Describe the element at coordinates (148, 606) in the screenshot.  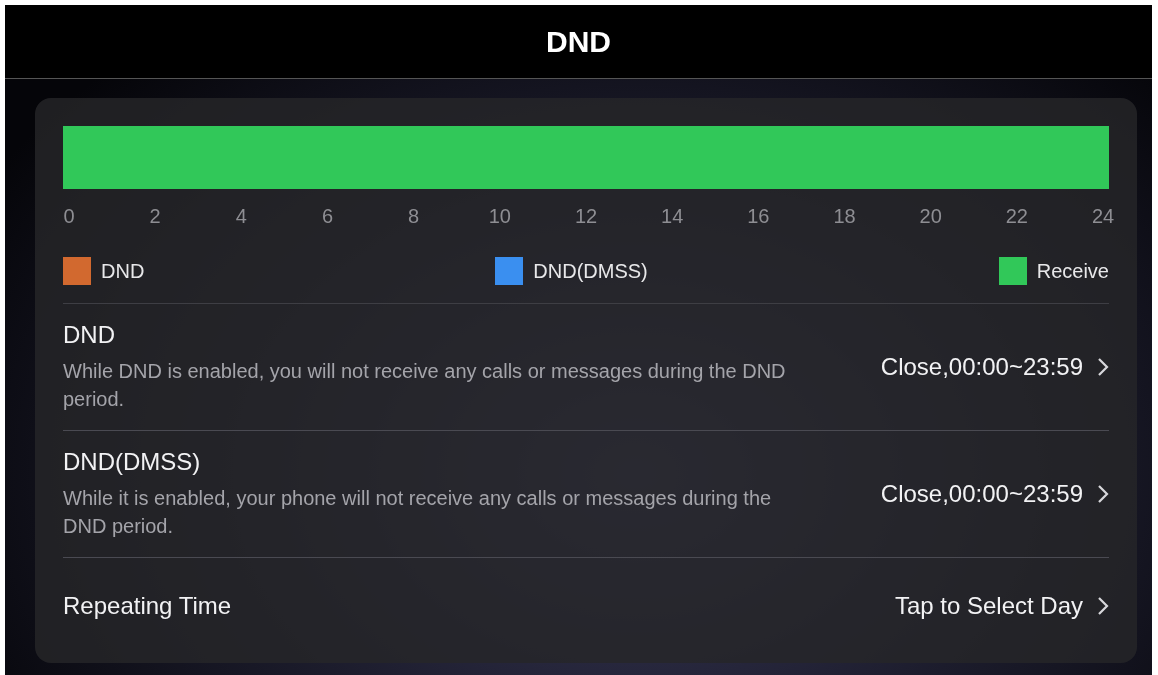
I see `setting-title: Repeating Time` at that location.